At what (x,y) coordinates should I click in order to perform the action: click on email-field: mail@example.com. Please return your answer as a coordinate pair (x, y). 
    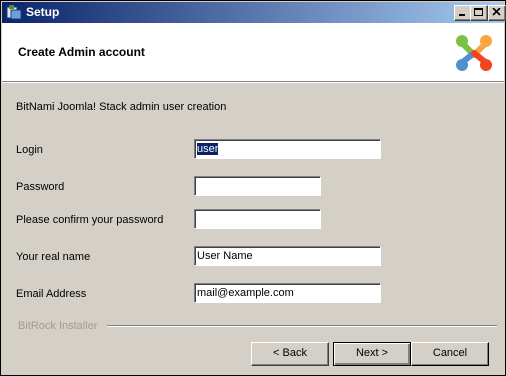
    Looking at the image, I should click on (287, 293).